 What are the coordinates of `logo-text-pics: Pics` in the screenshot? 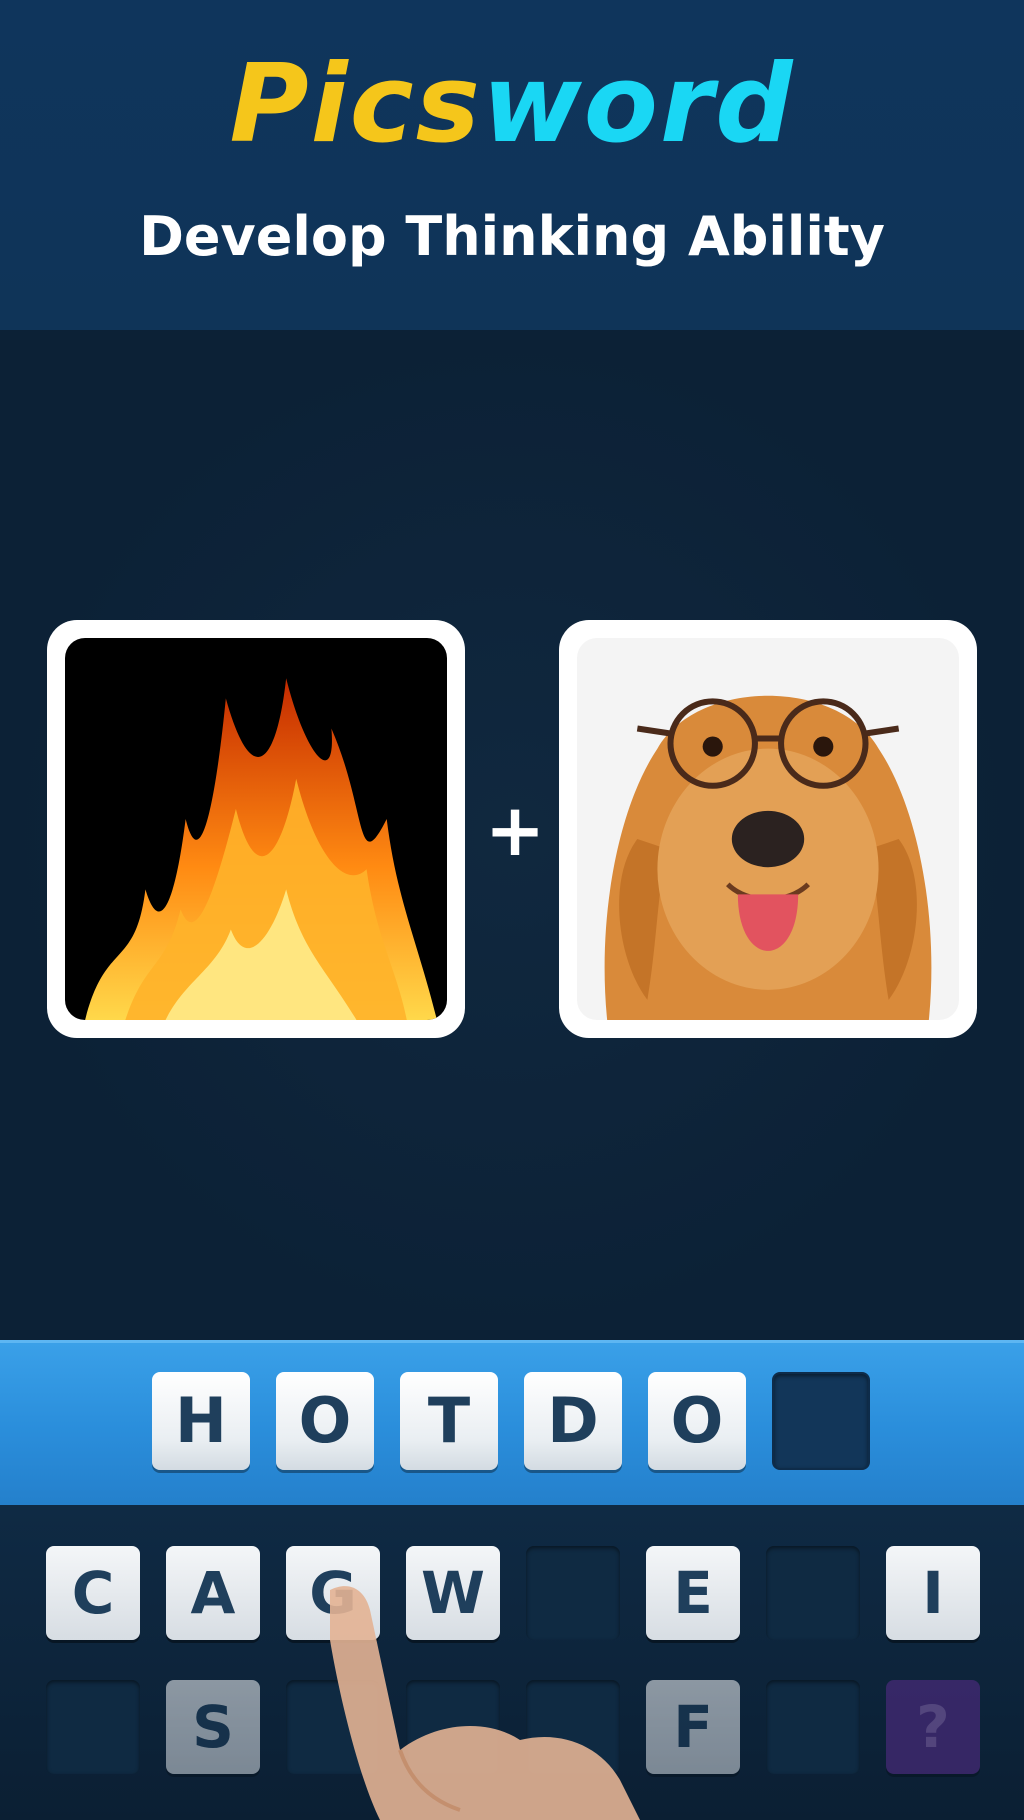 It's located at (355, 104).